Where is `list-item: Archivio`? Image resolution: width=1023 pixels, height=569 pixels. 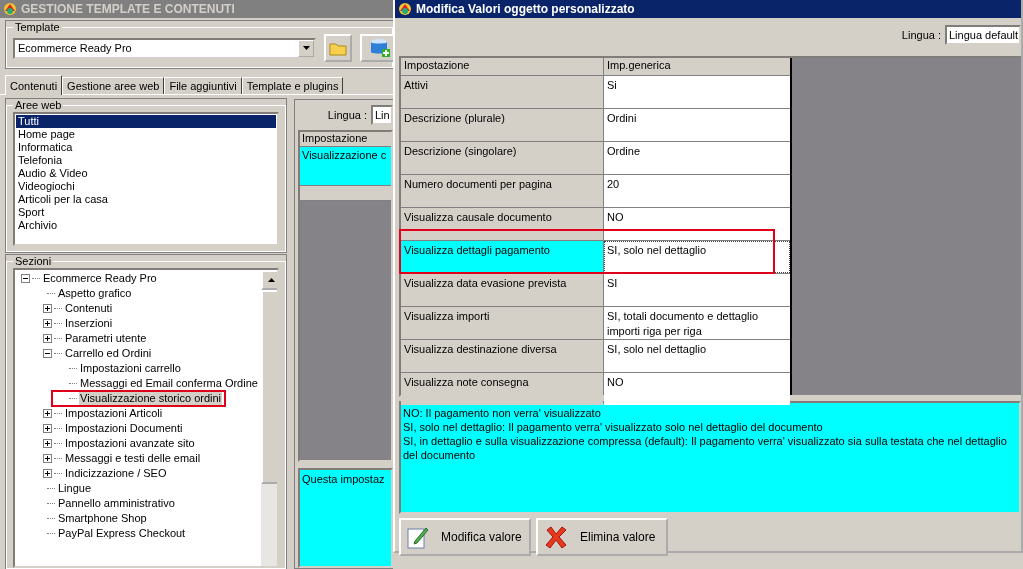 list-item: Archivio is located at coordinates (146, 225).